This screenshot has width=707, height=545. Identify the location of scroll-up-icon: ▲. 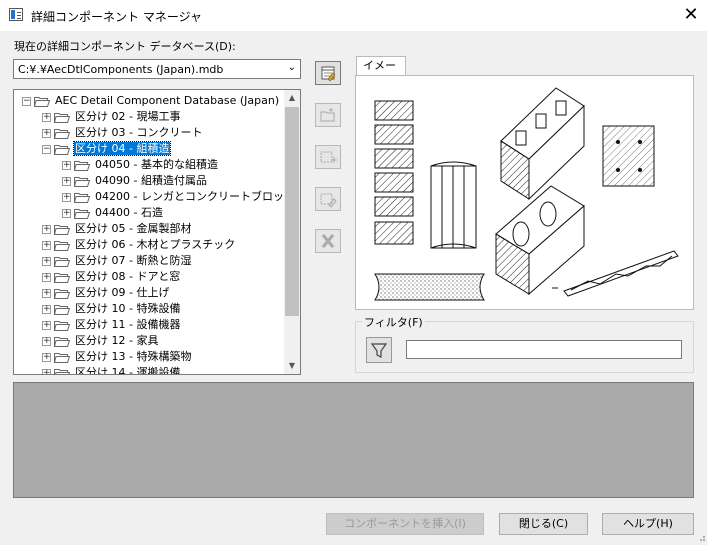
(292, 98).